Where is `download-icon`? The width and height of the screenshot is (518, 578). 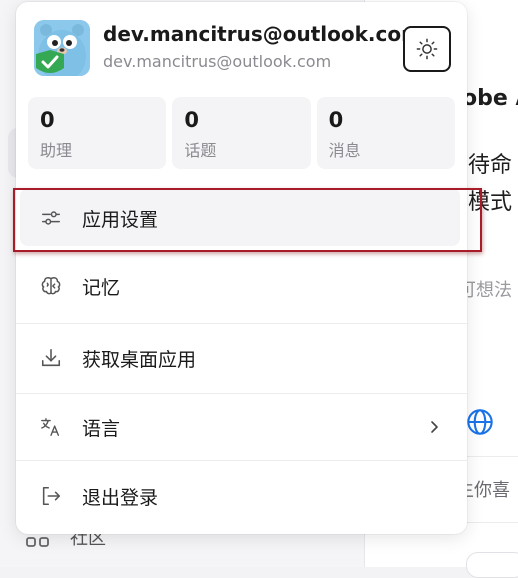
download-icon is located at coordinates (51, 358).